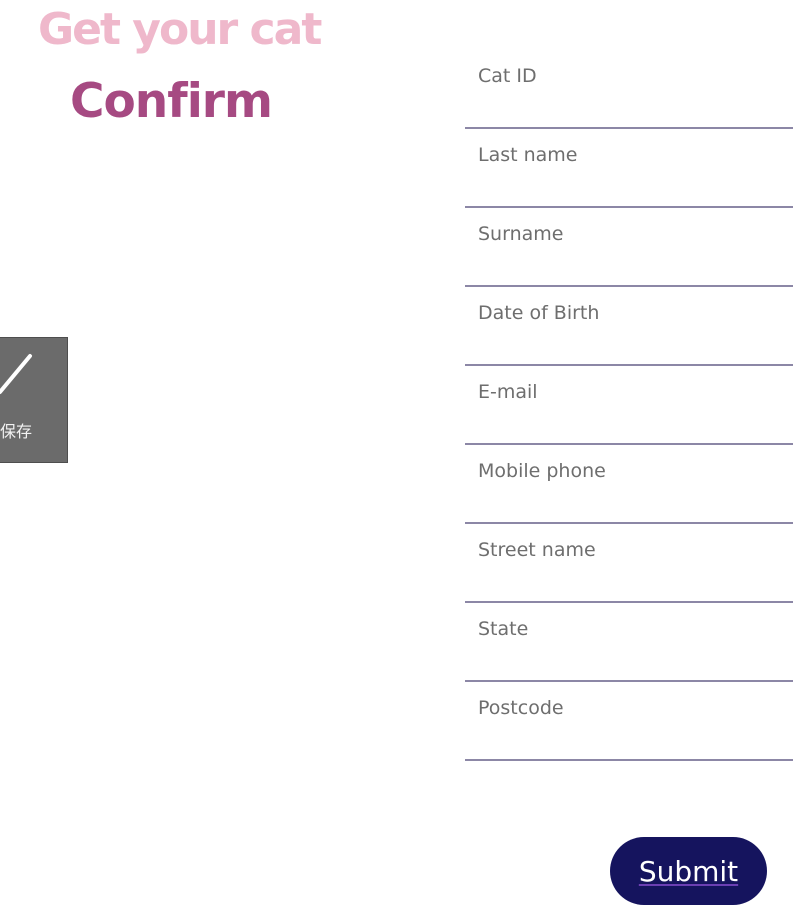  I want to click on field-cat-id, so click(629, 90).